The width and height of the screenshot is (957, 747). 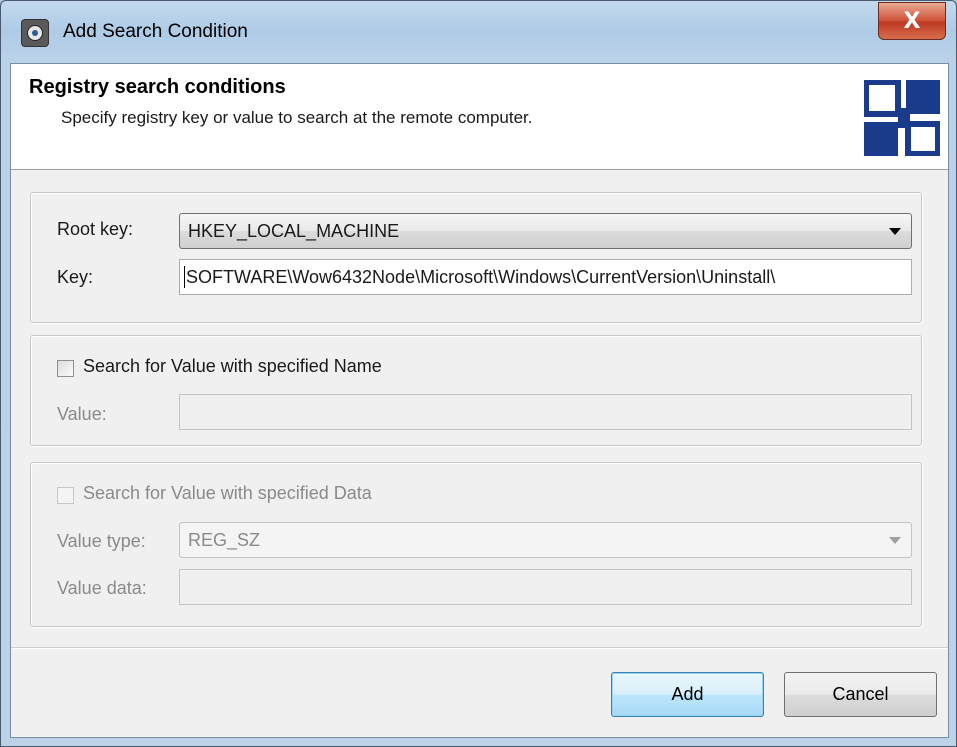 What do you see at coordinates (82, 414) in the screenshot?
I see `value-label: Value:` at bounding box center [82, 414].